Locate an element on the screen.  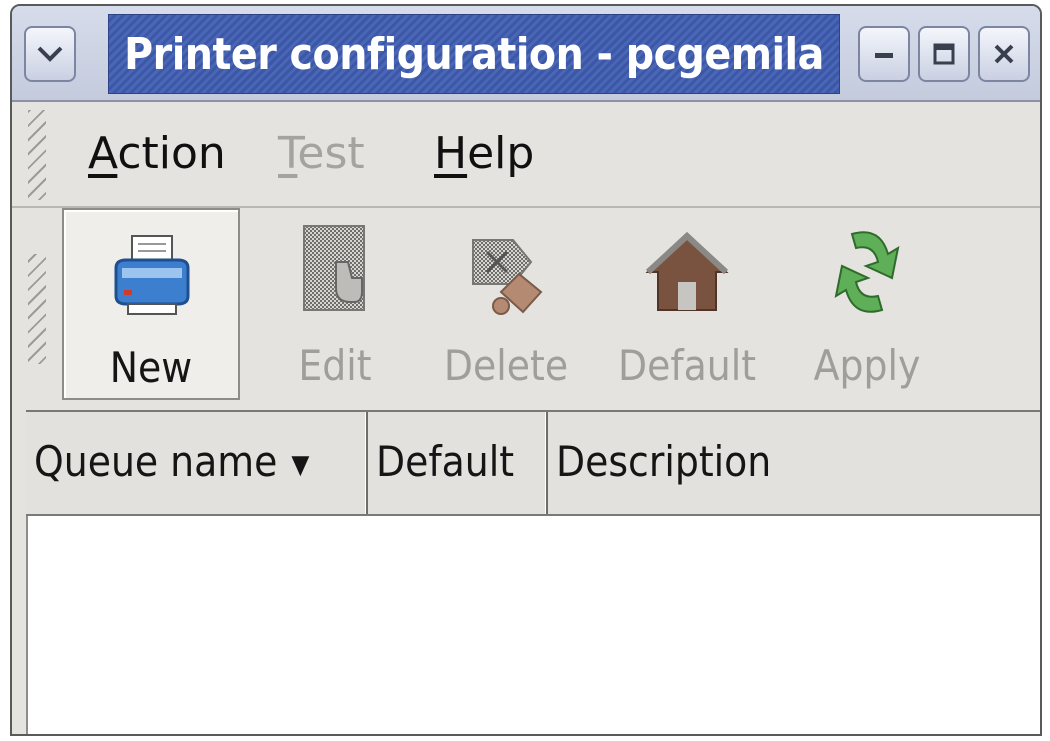
default-button-label: Default is located at coordinates (687, 365).